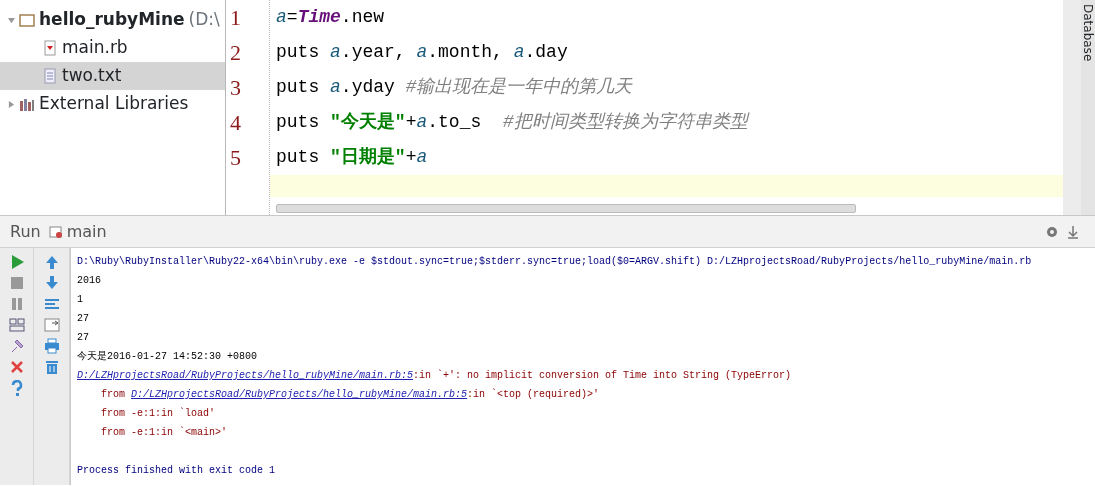 Image resolution: width=1095 pixels, height=486 pixels. I want to click on settings-icon, so click(1052, 231).